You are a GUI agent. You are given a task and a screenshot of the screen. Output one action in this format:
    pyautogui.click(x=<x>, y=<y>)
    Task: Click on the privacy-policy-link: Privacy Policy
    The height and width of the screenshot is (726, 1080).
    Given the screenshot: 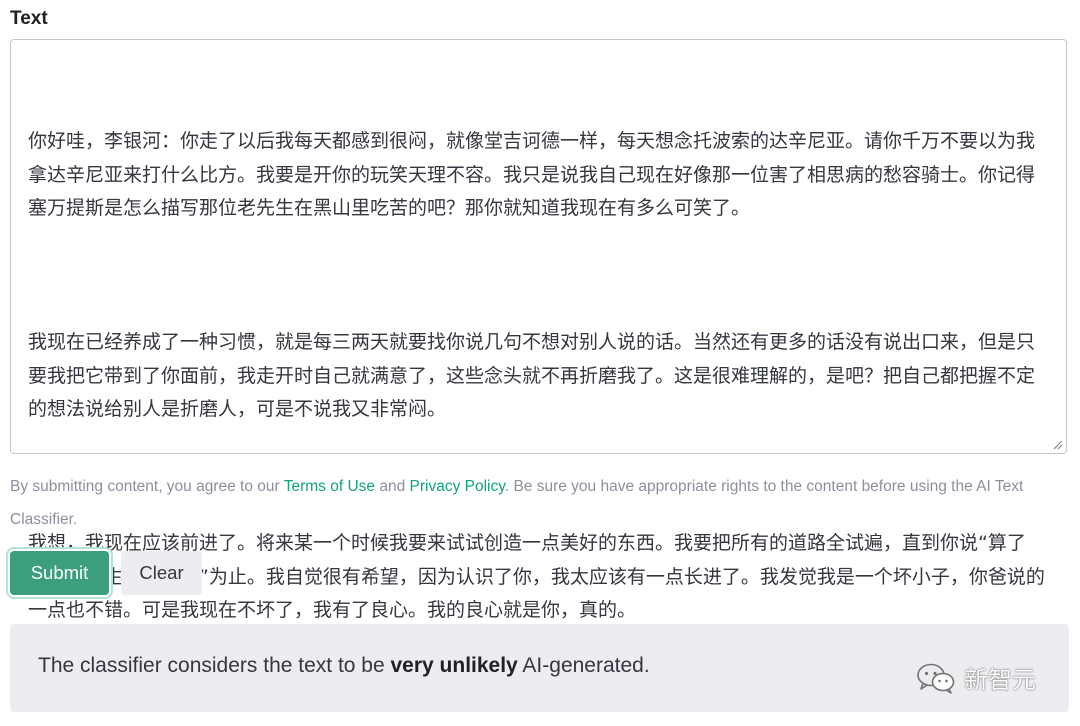 What is the action you would take?
    pyautogui.click(x=457, y=486)
    